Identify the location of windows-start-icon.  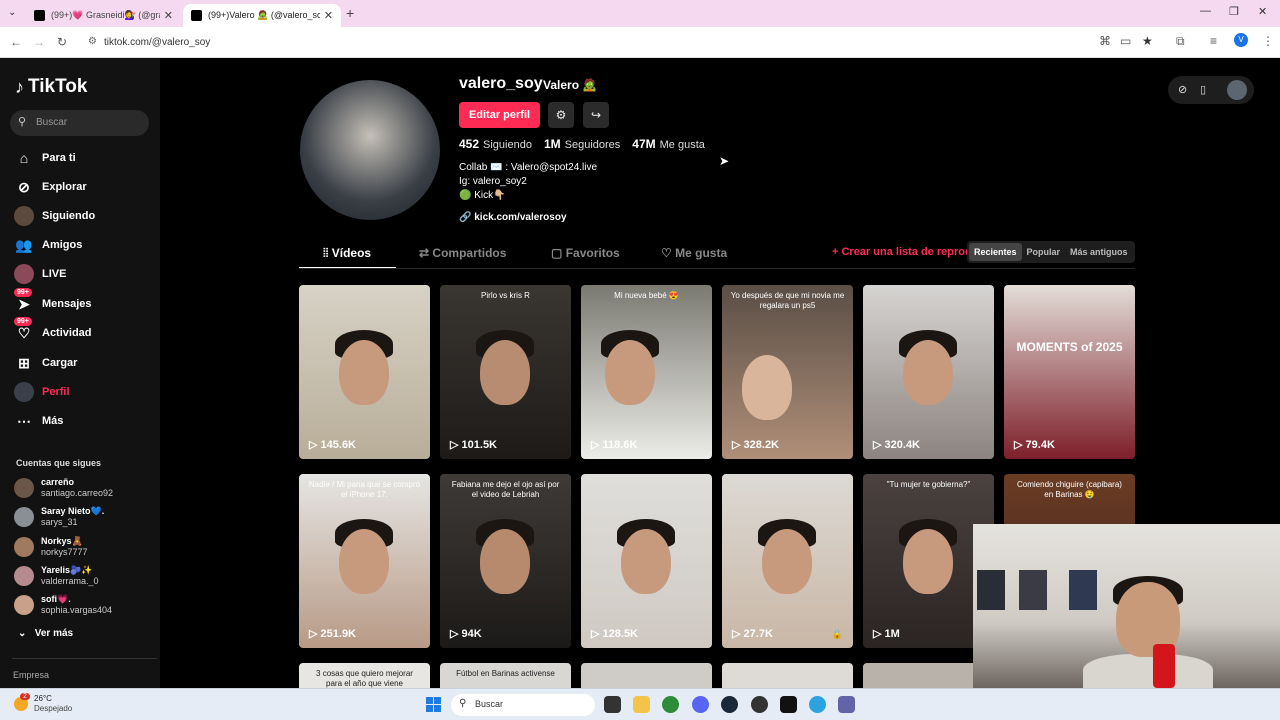
(433, 704).